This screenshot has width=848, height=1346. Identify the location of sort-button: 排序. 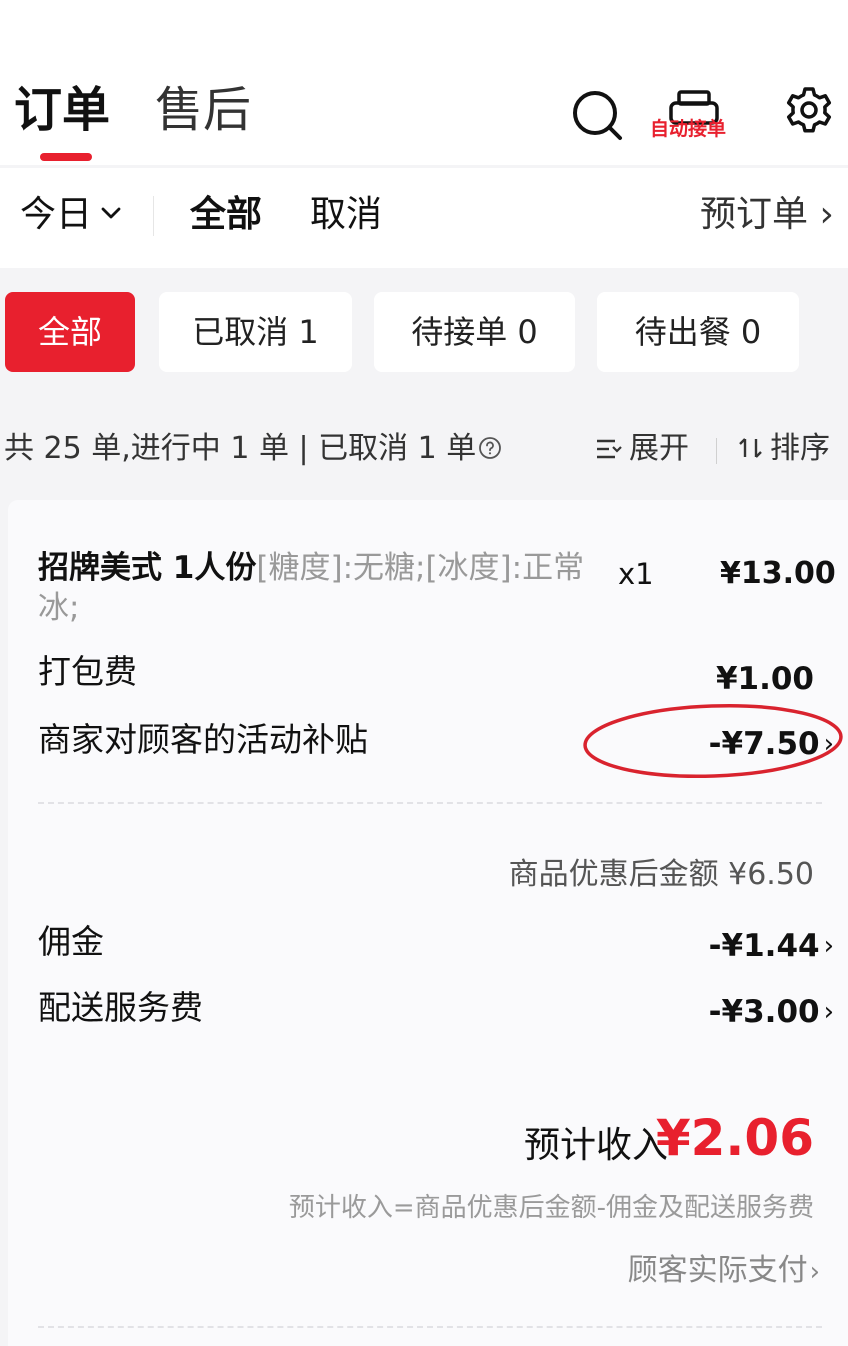
(784, 449).